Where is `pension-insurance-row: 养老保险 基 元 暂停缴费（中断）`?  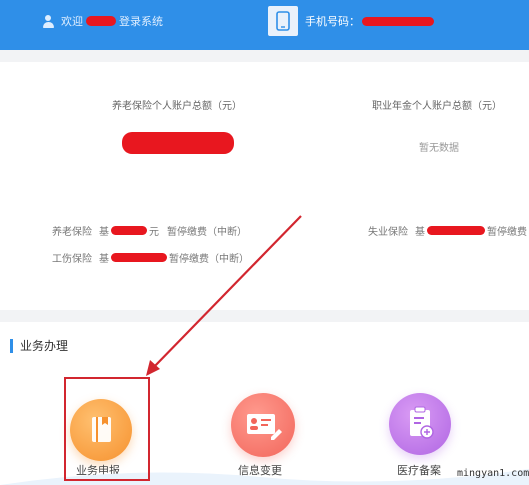 pension-insurance-row: 养老保险 基 元 暂停缴费（中断） is located at coordinates (150, 230).